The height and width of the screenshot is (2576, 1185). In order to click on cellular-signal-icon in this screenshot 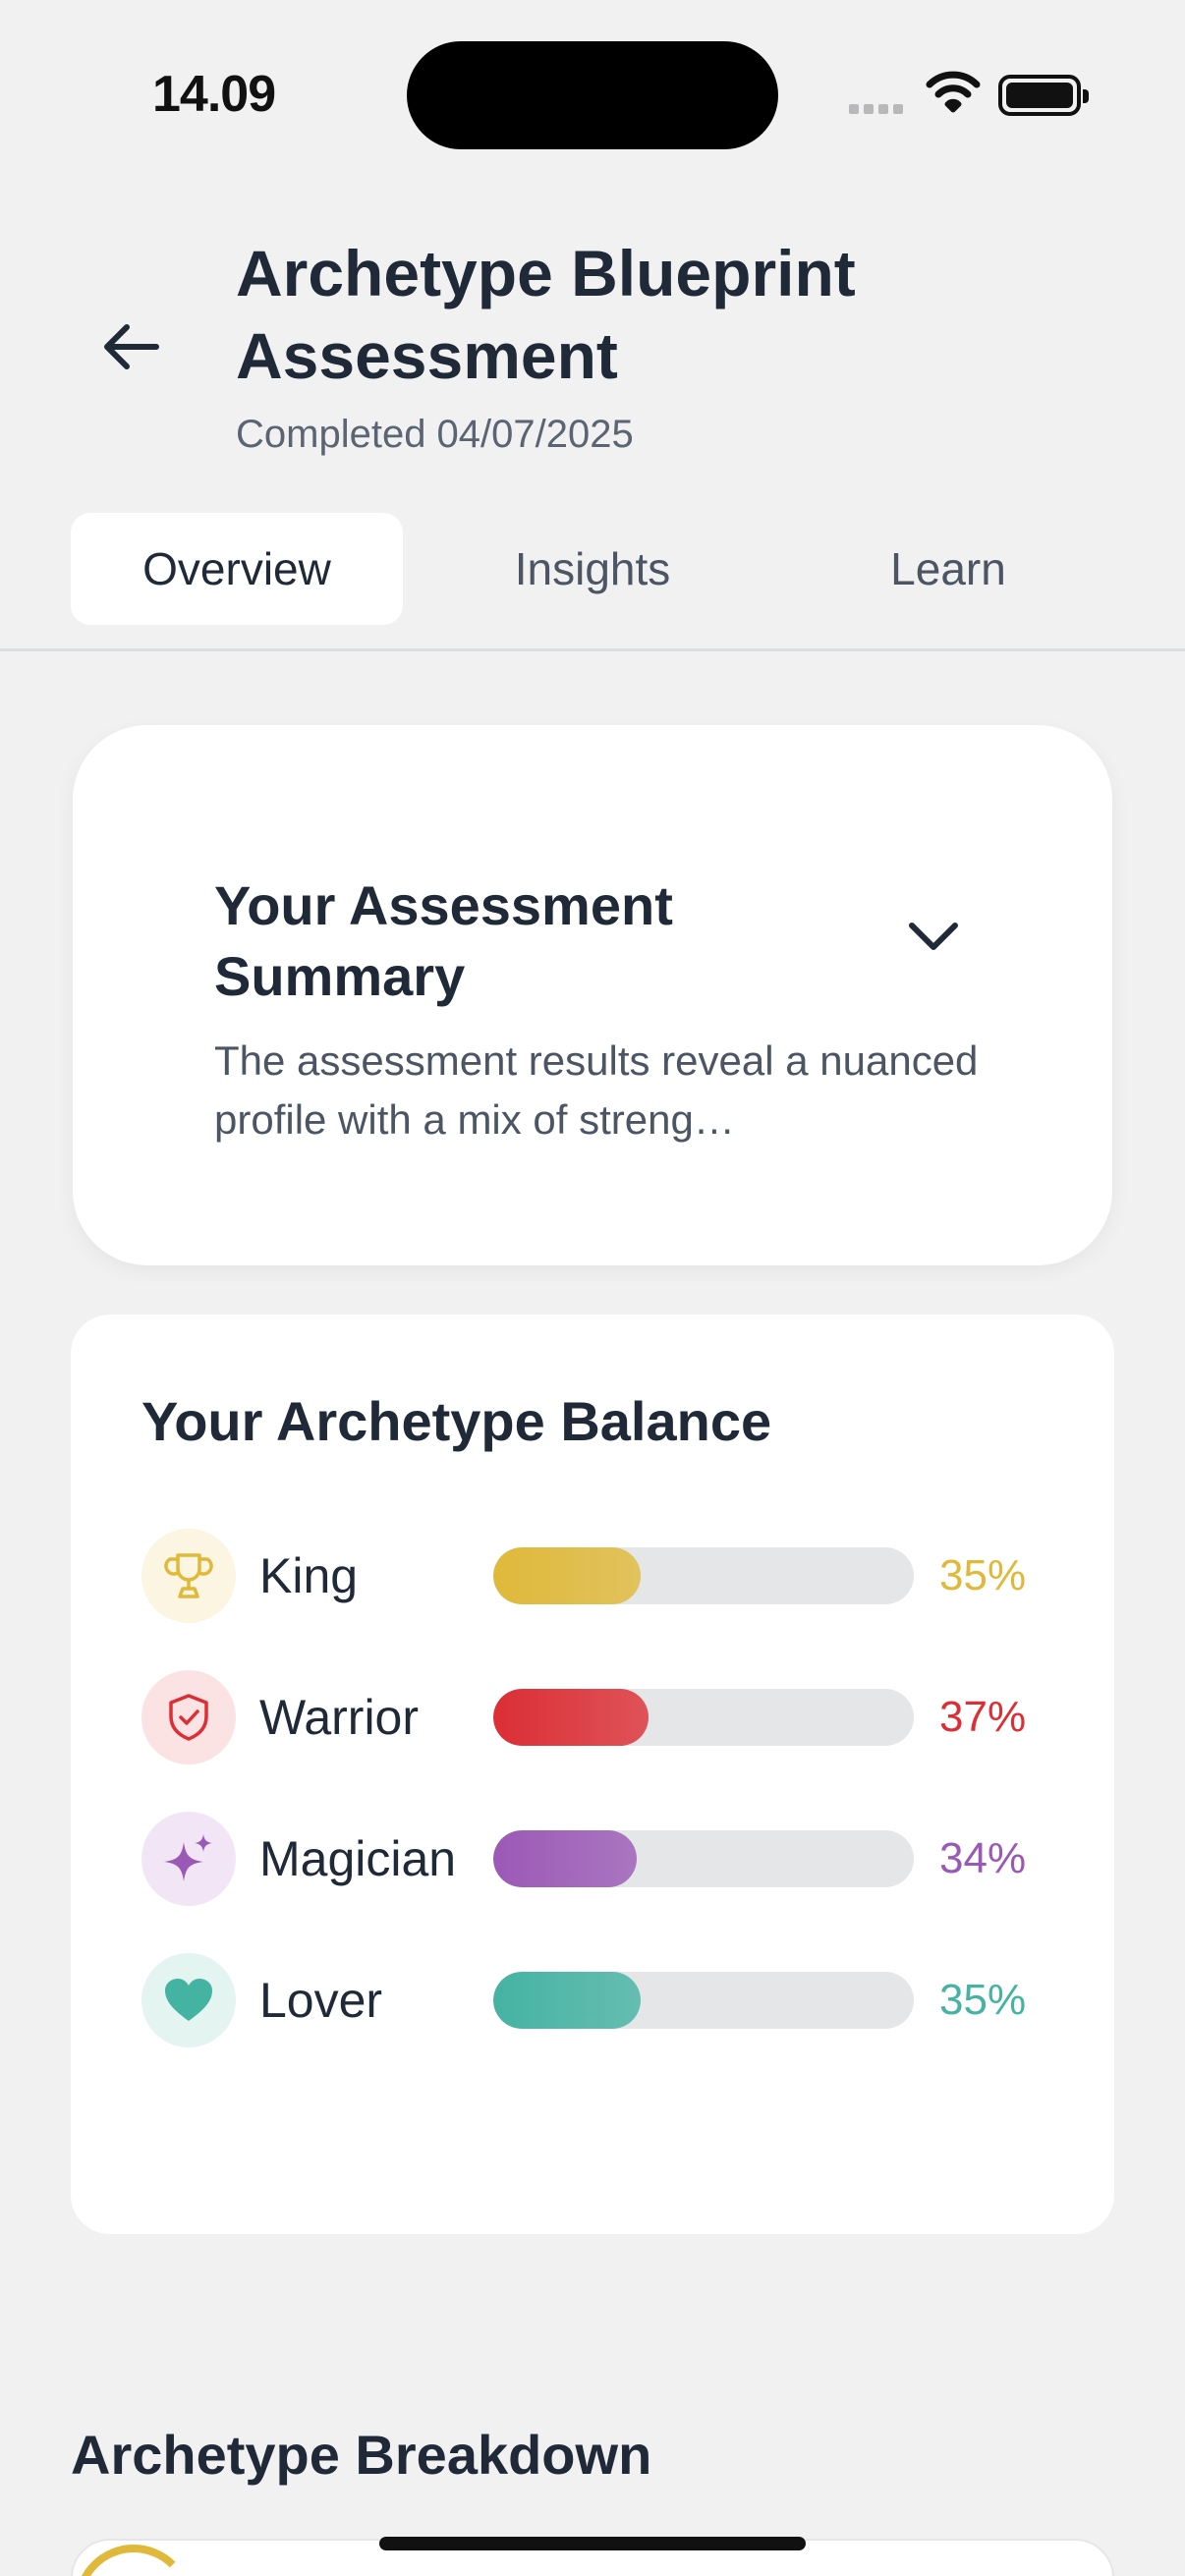, I will do `click(876, 109)`.